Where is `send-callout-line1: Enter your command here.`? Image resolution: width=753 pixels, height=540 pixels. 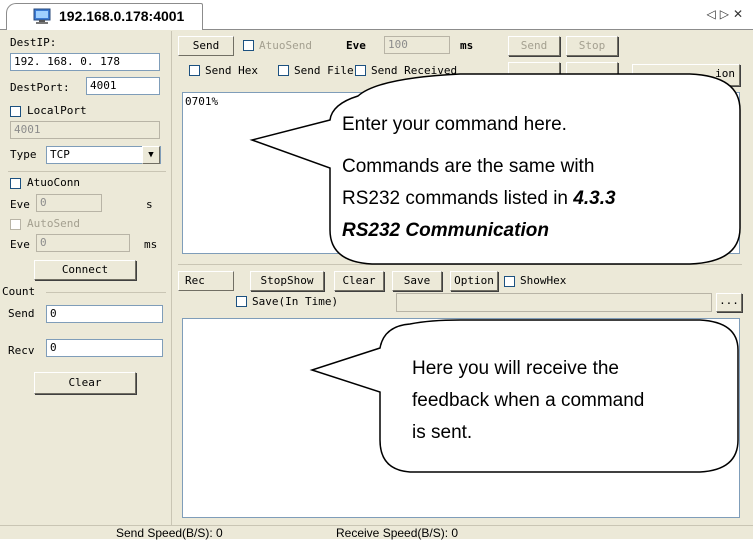
send-callout-line1: Enter your command here. is located at coordinates (454, 124).